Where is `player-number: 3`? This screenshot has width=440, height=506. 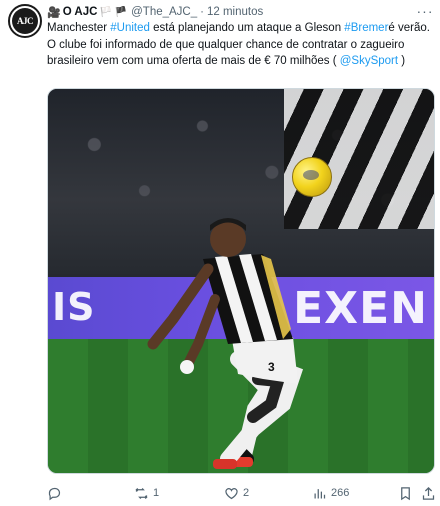
player-number: 3 is located at coordinates (271, 367).